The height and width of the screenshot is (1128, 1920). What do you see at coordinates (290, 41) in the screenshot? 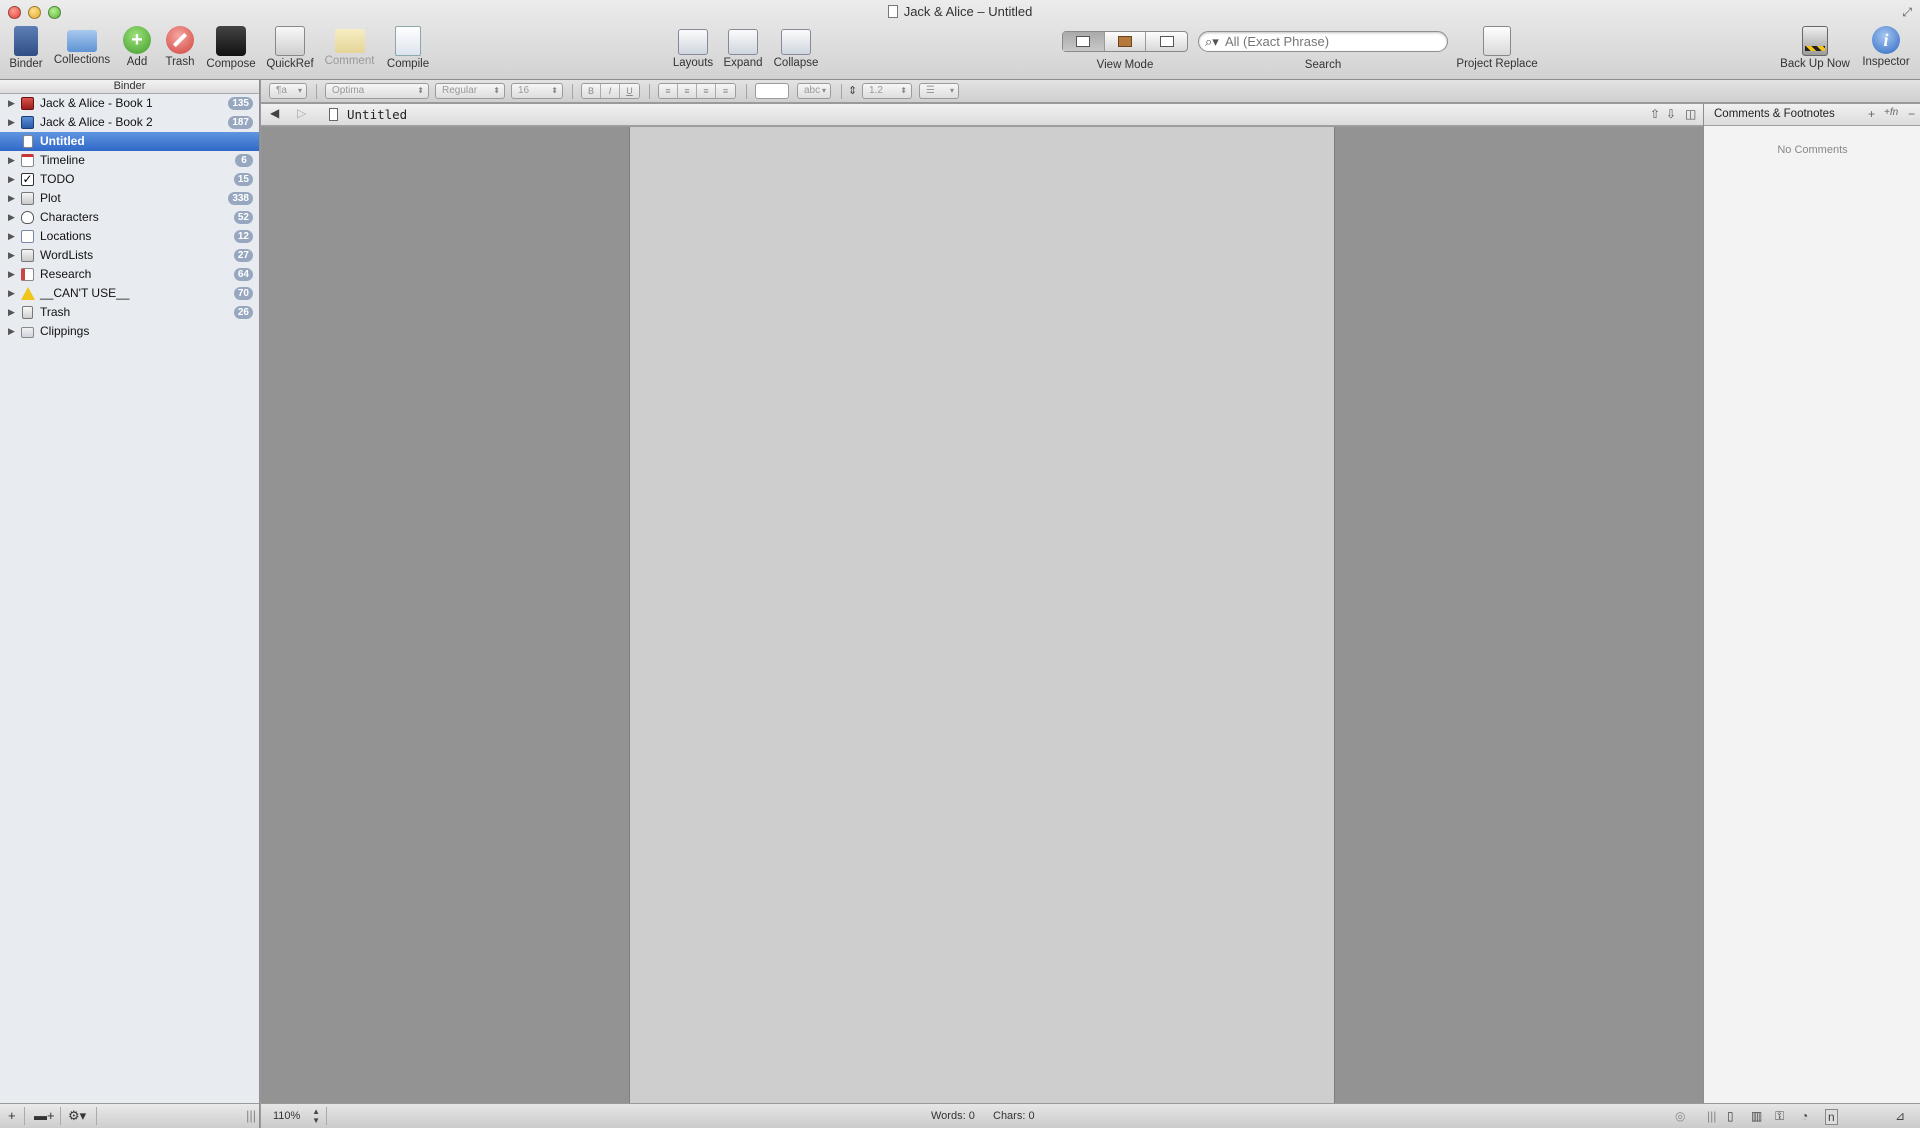
I see `quickref-icon` at bounding box center [290, 41].